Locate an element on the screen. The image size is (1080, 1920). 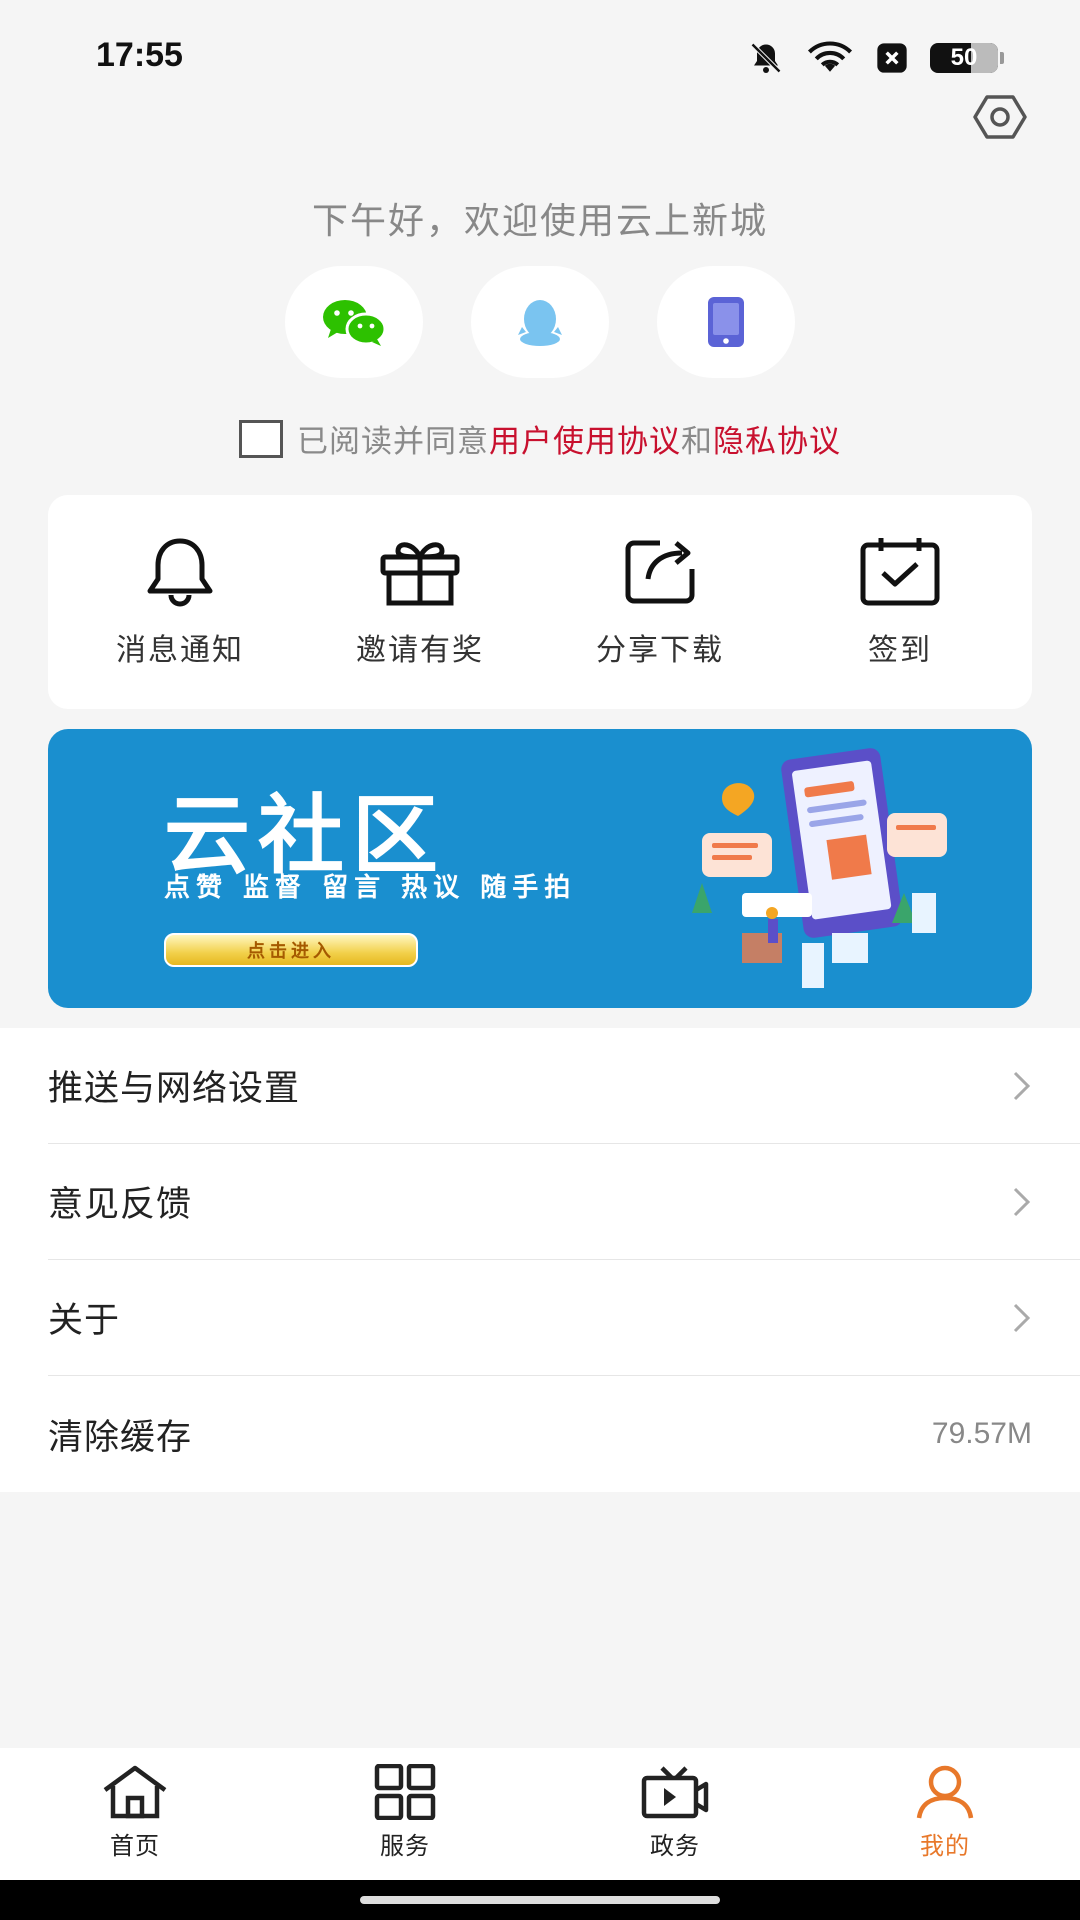
quick-action-share: 分享下载 is located at coordinates (660, 602).